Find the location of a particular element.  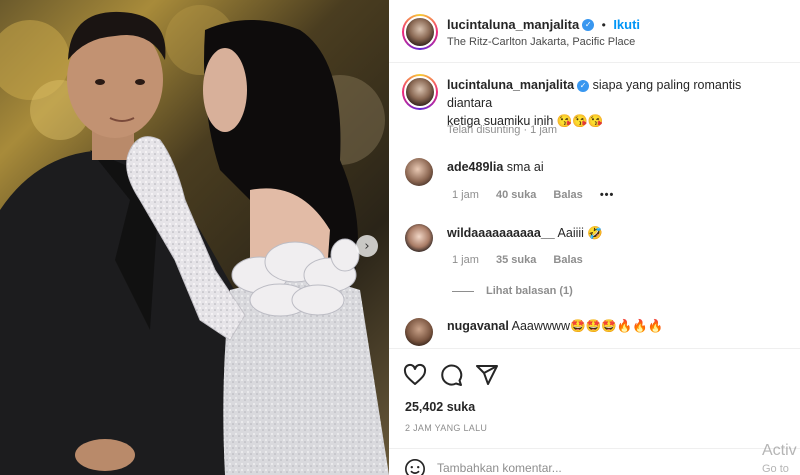

os-activation-watermark: Activ Go to is located at coordinates (779, 458).